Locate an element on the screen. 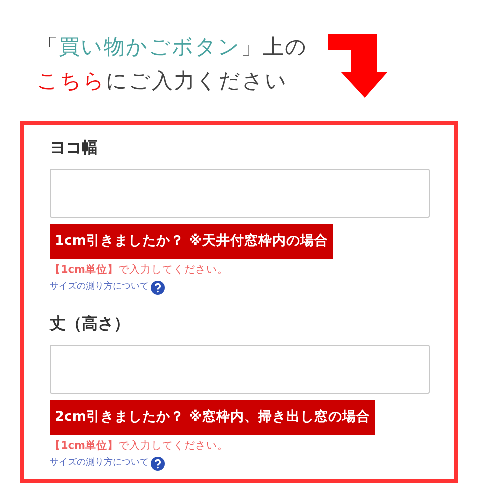  field-label: 丈（高さ） is located at coordinates (90, 324).